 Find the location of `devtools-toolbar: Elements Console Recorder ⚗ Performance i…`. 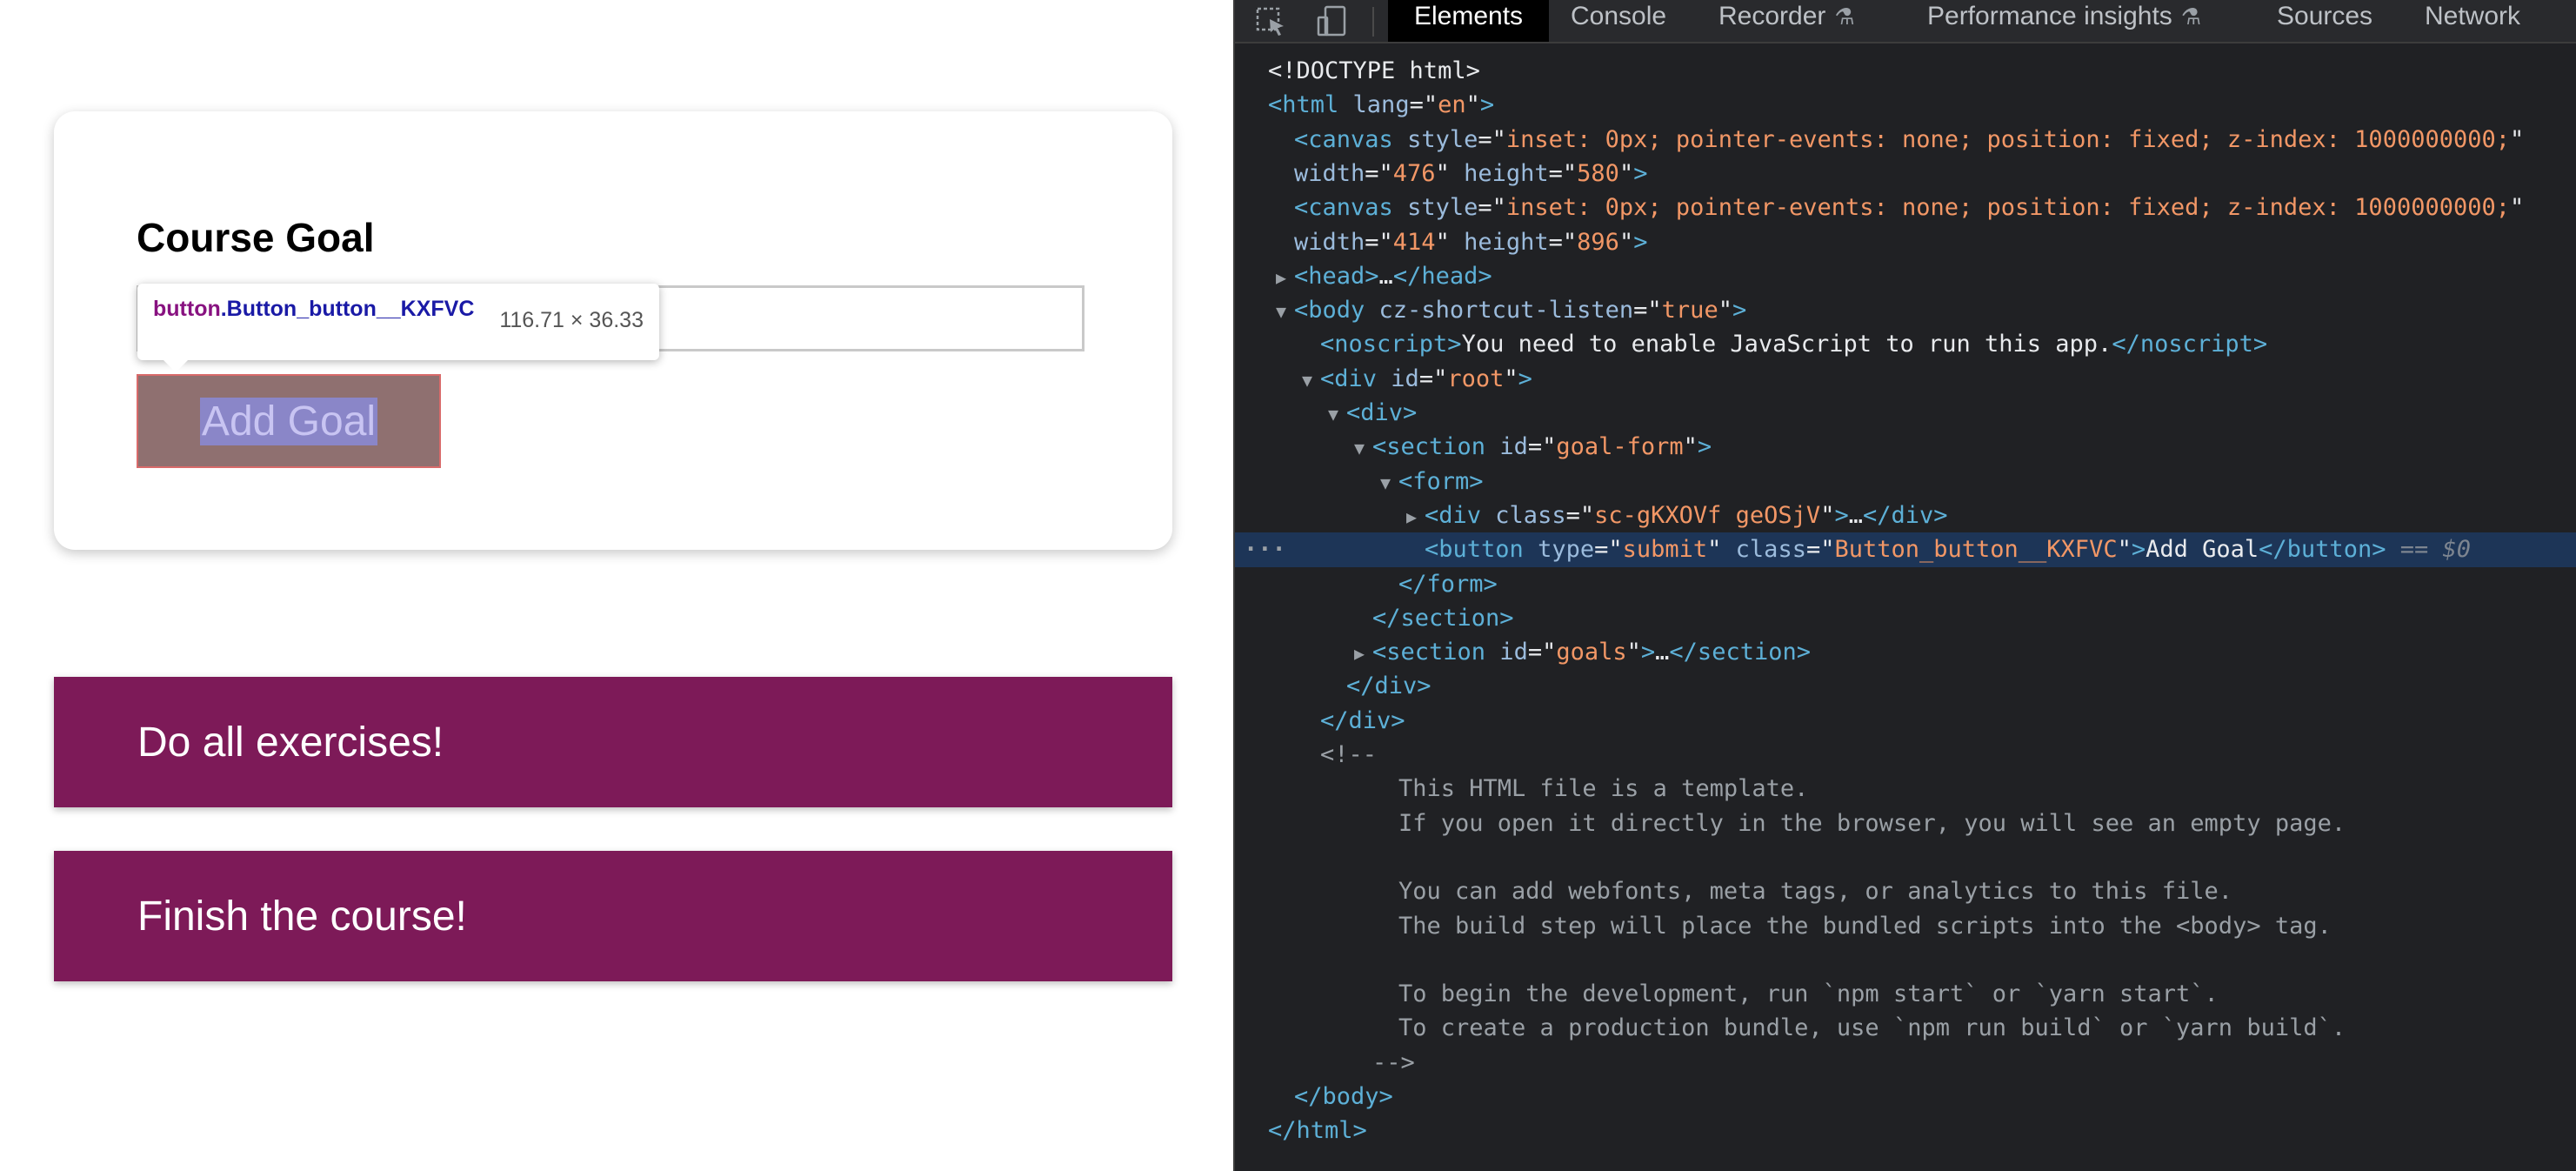

devtools-toolbar: Elements Console Recorder ⚗ Performance i… is located at coordinates (1906, 21).